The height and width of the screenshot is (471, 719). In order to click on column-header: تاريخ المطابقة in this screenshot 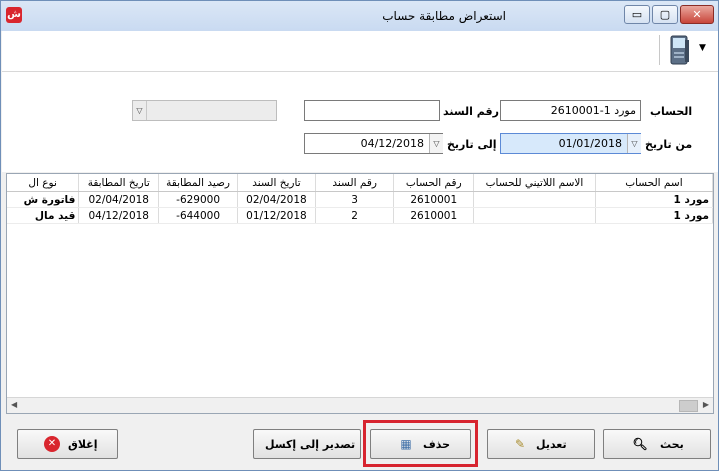, I will do `click(119, 183)`.